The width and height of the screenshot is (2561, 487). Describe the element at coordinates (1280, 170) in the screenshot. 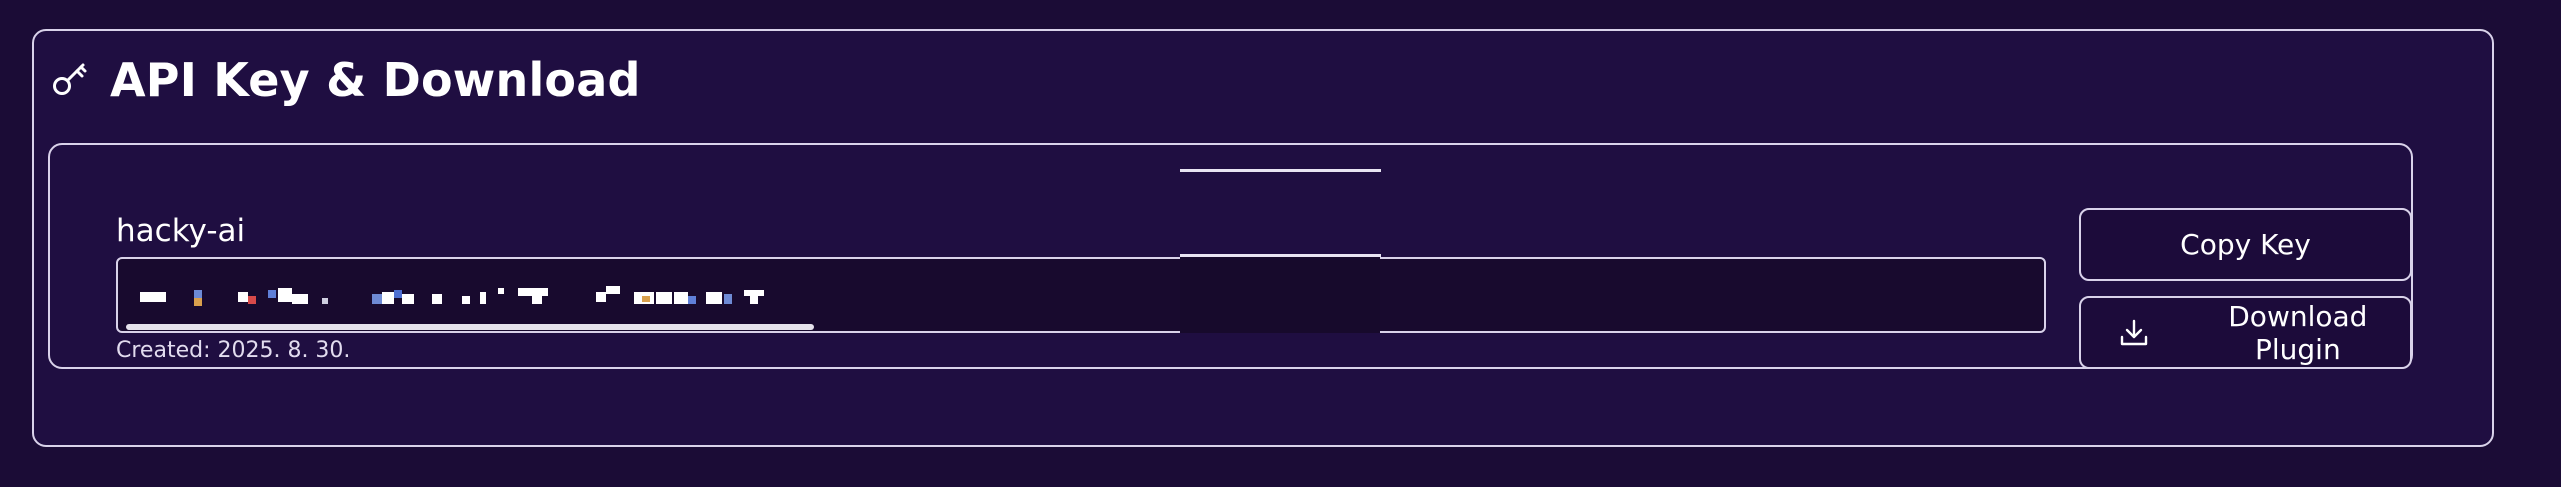

I see `top-divider` at that location.